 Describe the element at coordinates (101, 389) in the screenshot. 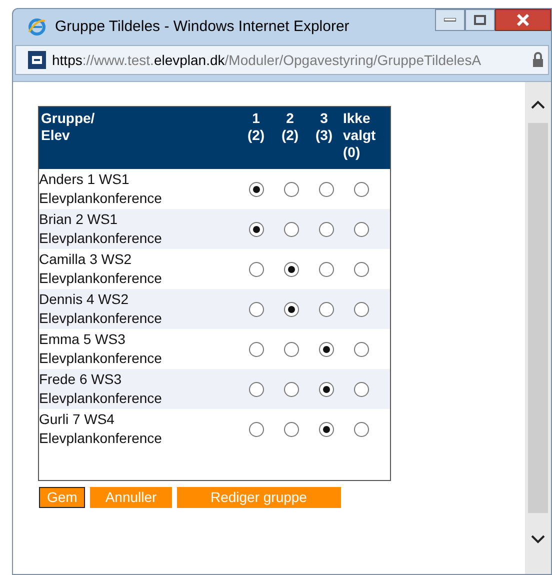

I see `student-name: Frede 6 WS3 Elevplankonference` at that location.